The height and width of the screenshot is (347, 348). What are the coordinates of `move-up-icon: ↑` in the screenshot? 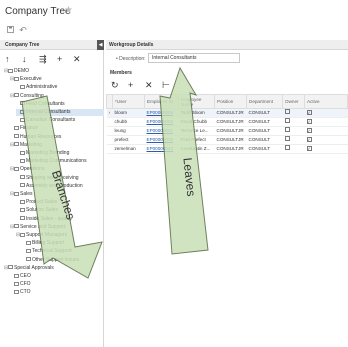 It's located at (7, 59).